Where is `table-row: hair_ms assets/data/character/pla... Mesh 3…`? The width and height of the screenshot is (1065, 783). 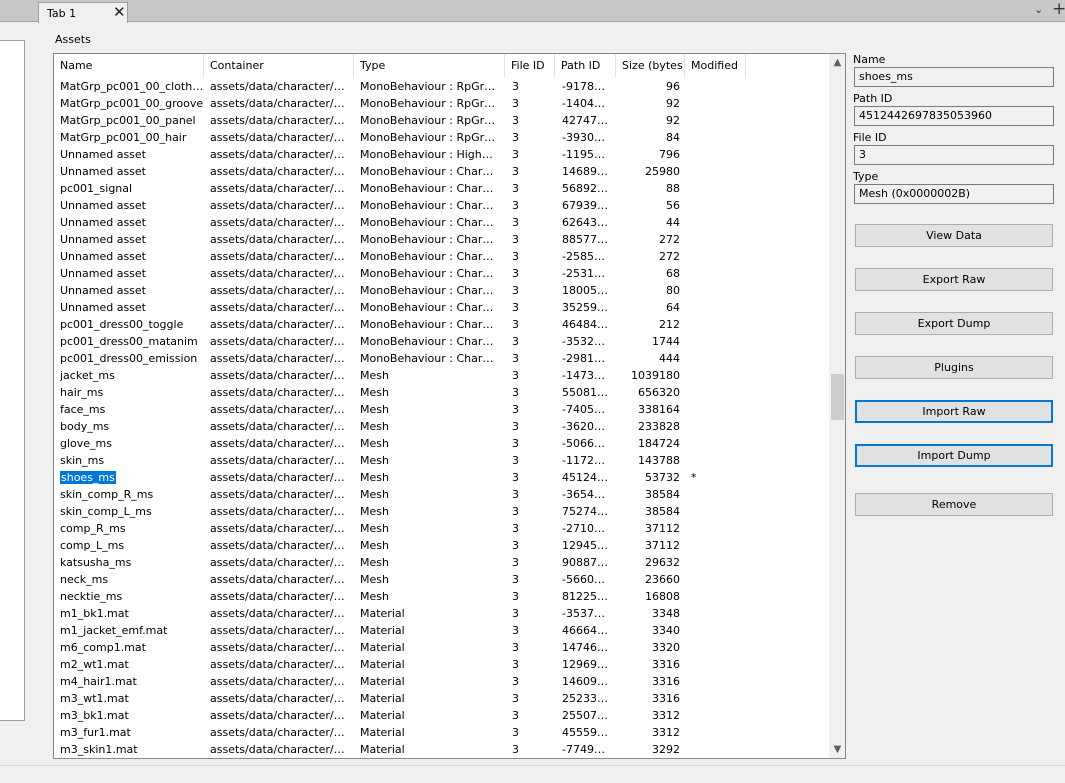
table-row: hair_ms assets/data/character/pla... Mesh 3… is located at coordinates (441, 392).